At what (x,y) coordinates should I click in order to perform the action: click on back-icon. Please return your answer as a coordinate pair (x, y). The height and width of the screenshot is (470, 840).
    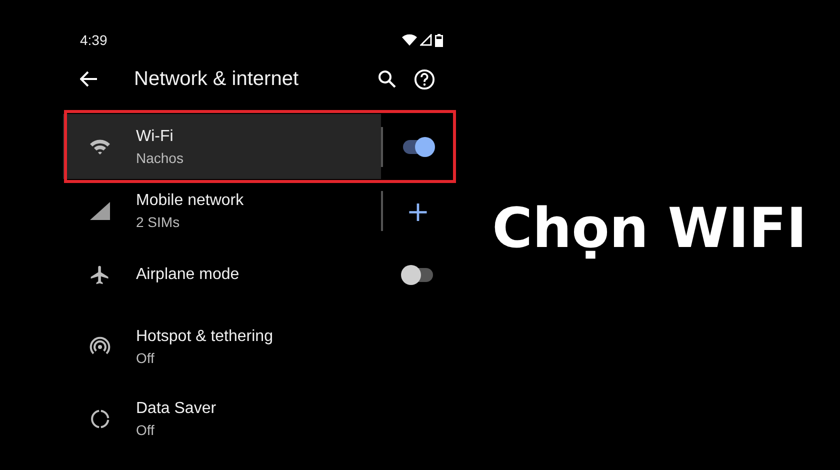
    Looking at the image, I should click on (89, 79).